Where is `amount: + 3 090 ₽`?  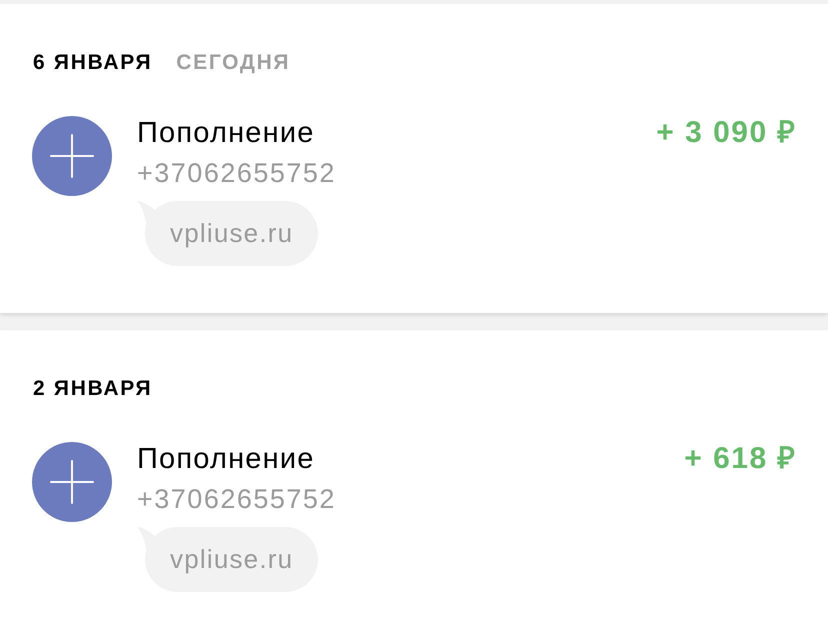
amount: + 3 090 ₽ is located at coordinates (726, 133).